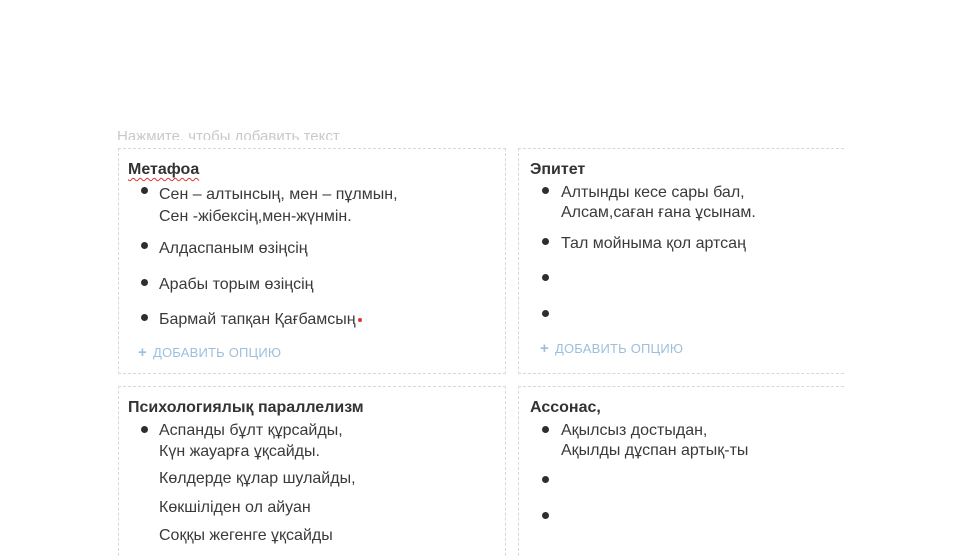  I want to click on parallelism-line-5: Соққы жегенге ұқсайды, so click(246, 535).